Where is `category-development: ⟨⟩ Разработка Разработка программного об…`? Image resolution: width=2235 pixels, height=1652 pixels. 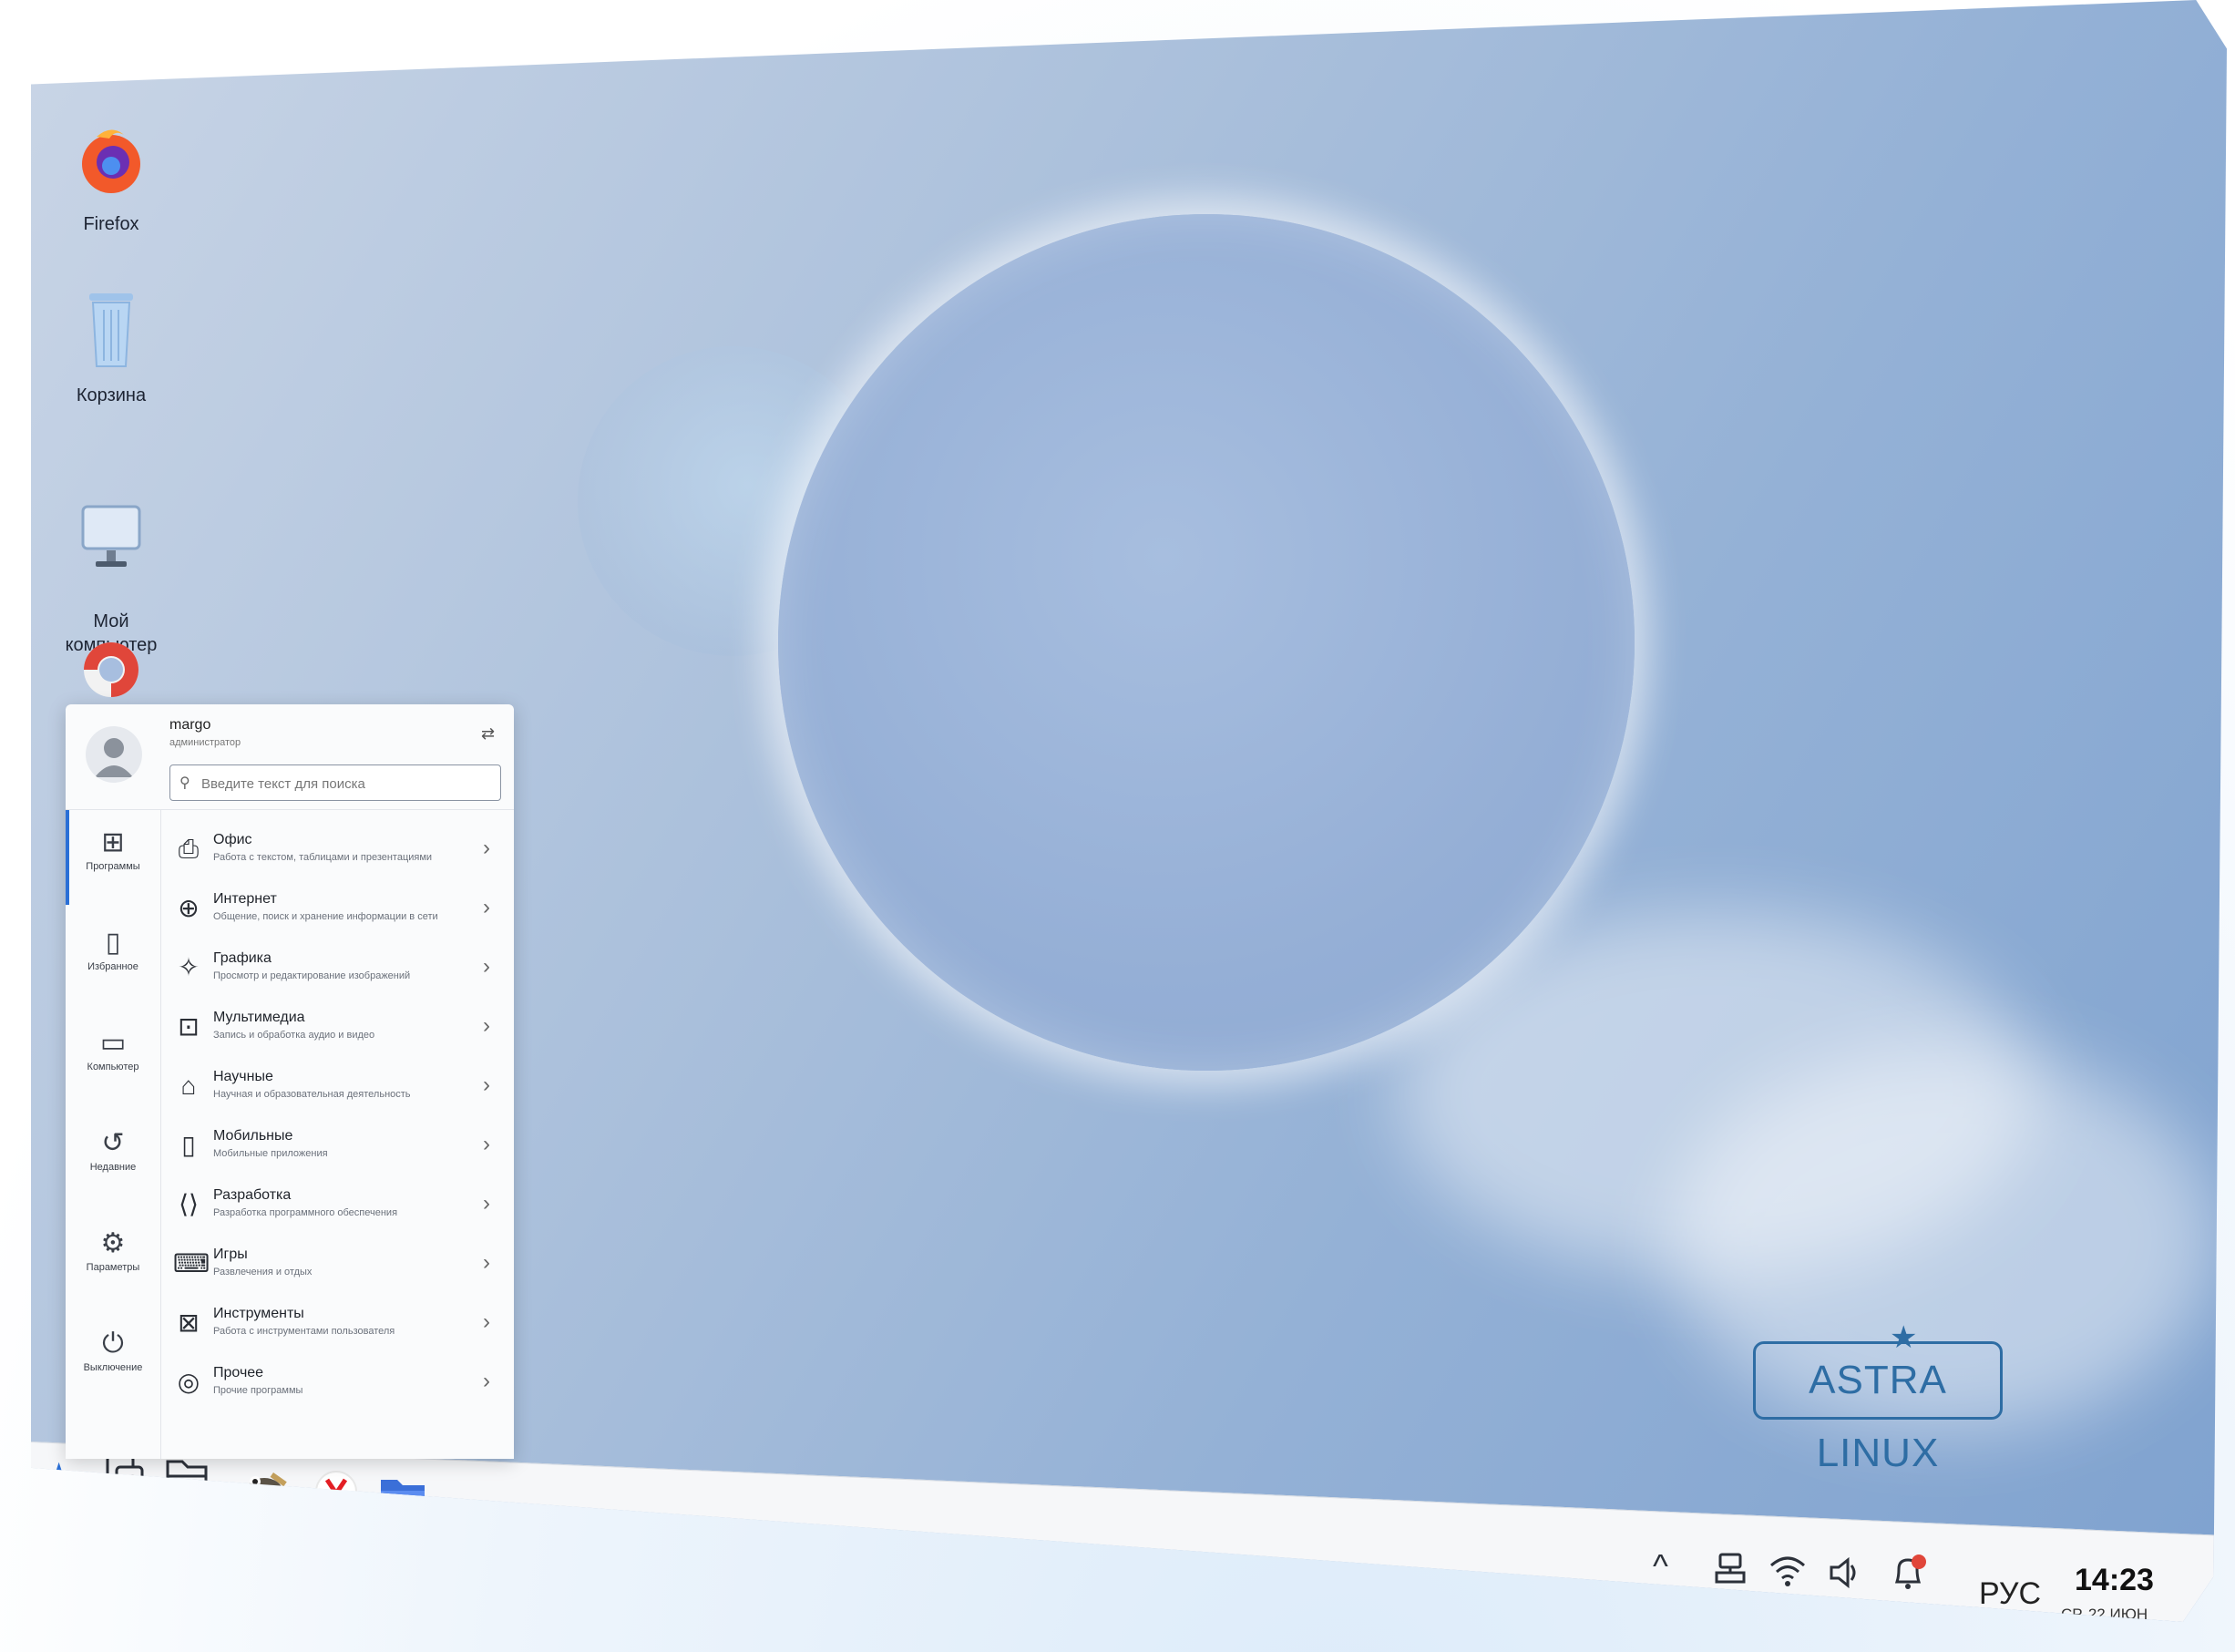 category-development: ⟨⟩ Разработка Разработка программного об… is located at coordinates (337, 1205).